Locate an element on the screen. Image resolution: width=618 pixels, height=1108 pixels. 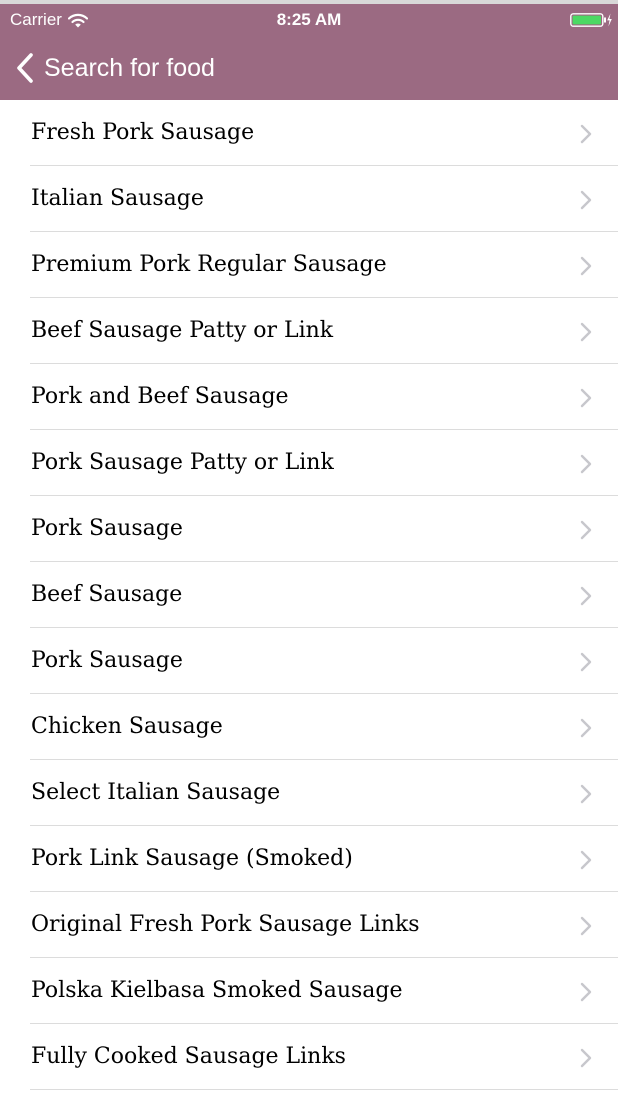
list-item-label: Premium Pork Regular Sausage is located at coordinates (209, 264).